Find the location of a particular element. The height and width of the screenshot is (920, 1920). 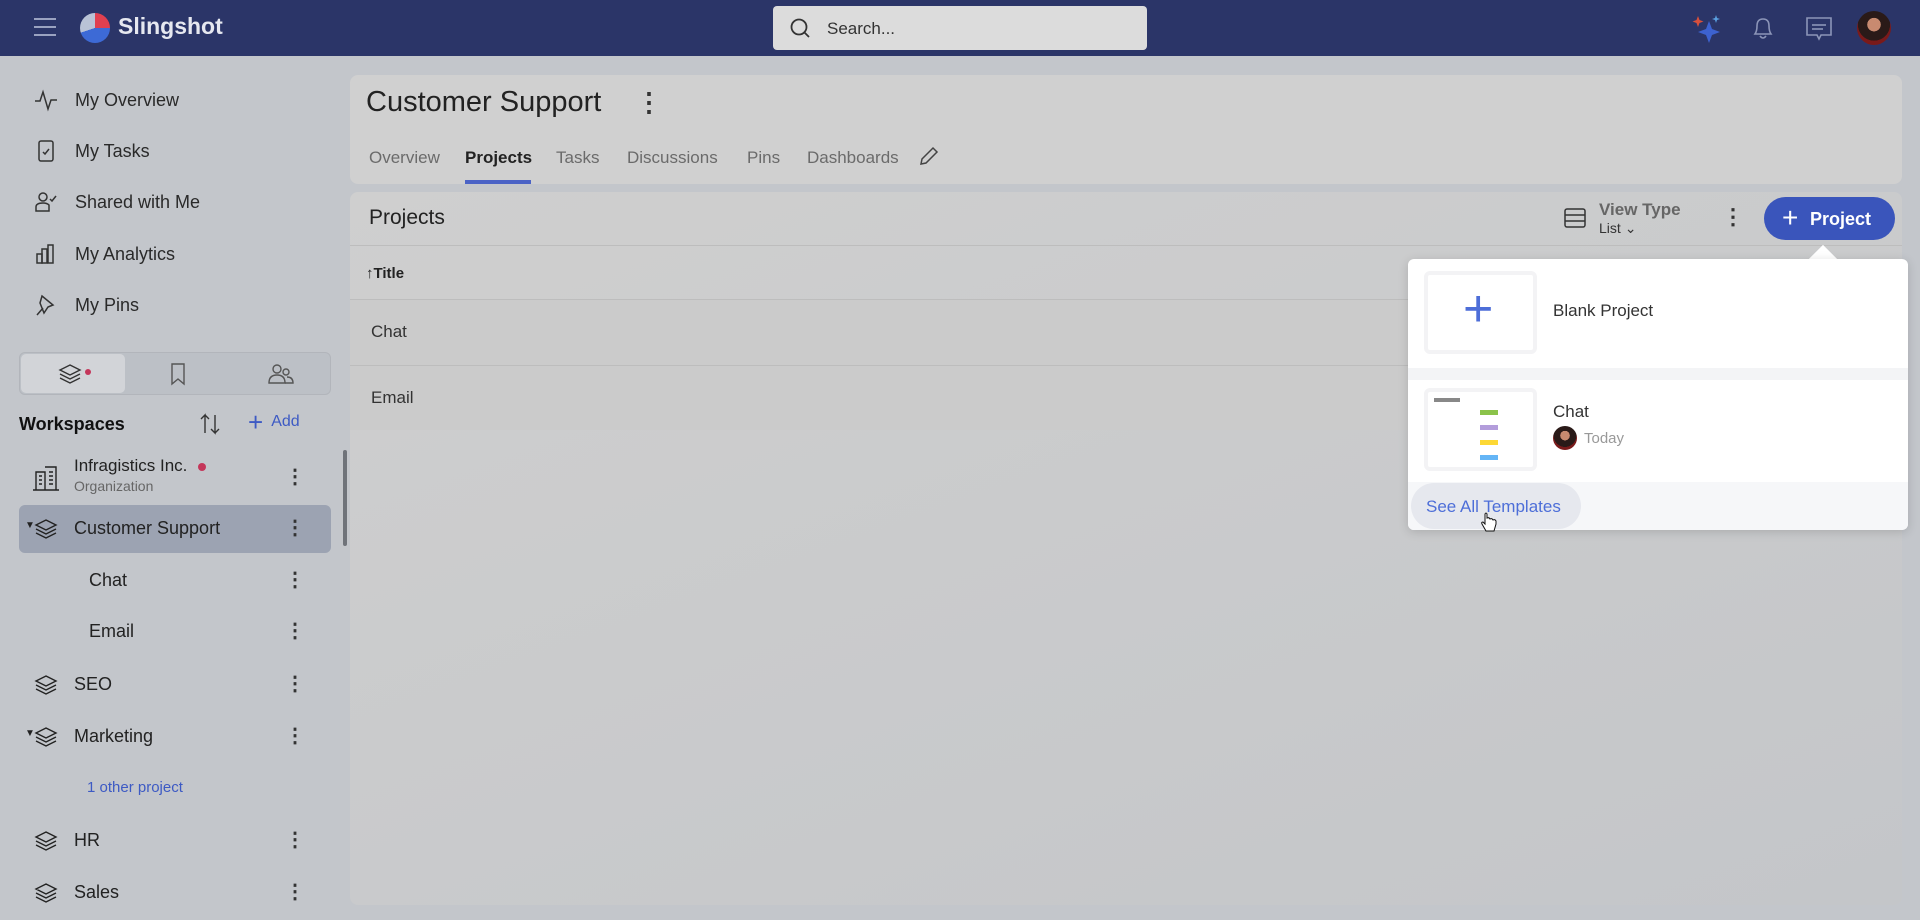

workspace-infragistics: Infragistics Inc. Organization ⋮ is located at coordinates (175, 477).